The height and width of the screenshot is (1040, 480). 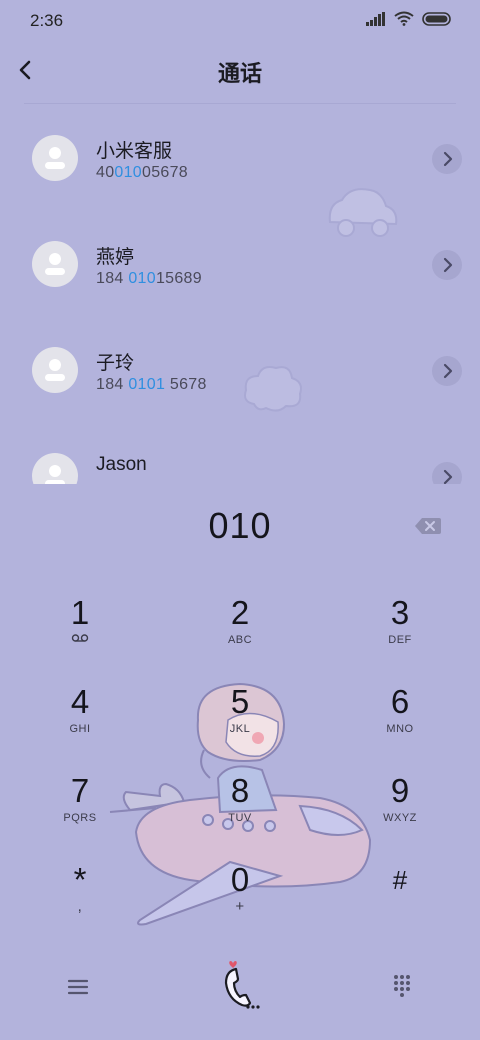 I want to click on dialed-number-display: 010, so click(x=240, y=525).